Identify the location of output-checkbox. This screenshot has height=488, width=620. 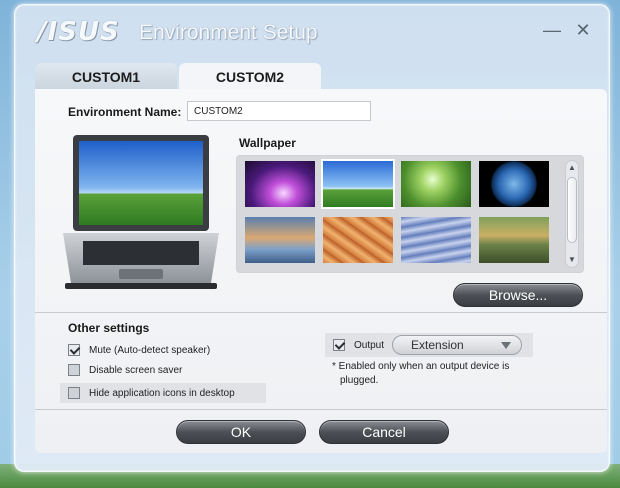
(339, 345).